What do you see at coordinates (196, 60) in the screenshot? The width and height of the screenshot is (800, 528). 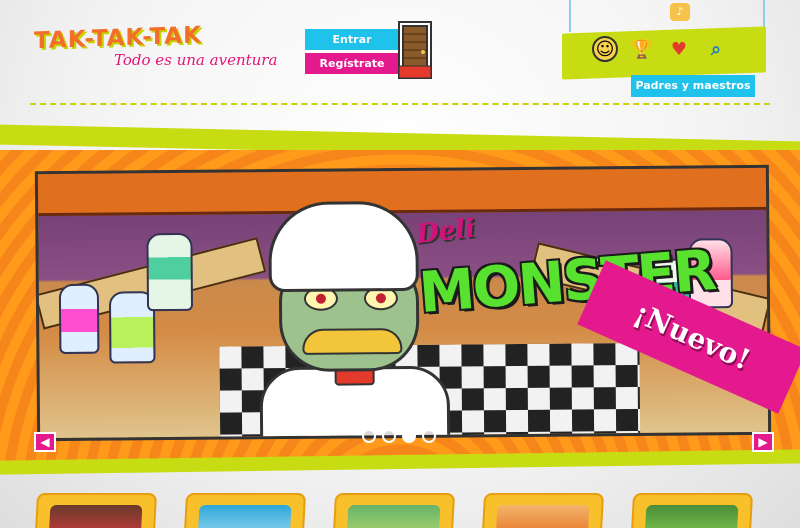 I see `logo-tagline: Todo es una aventura` at bounding box center [196, 60].